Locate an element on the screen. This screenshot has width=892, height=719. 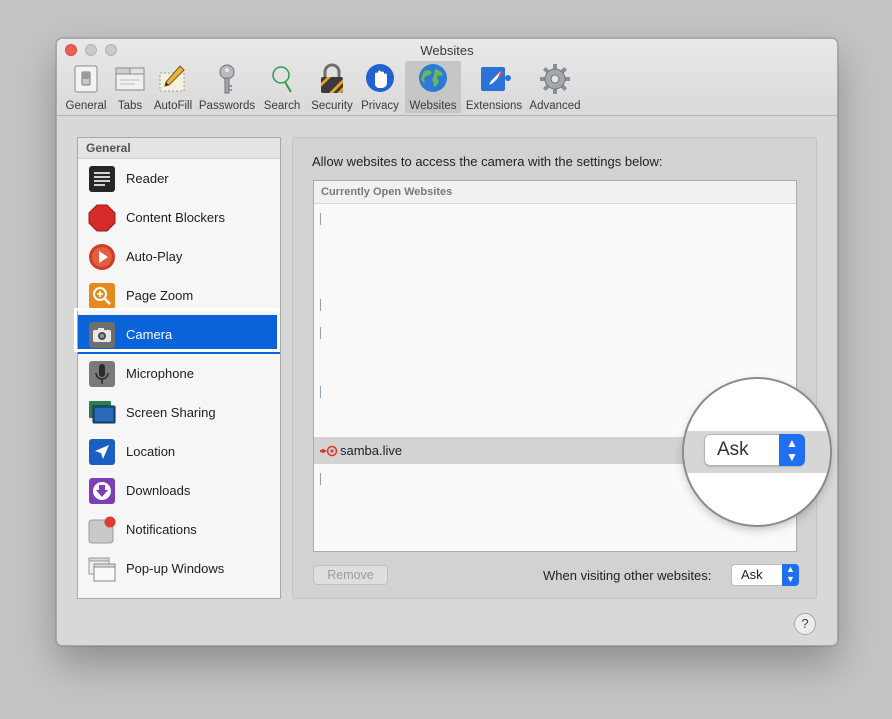
microphone-icon is located at coordinates (102, 374).